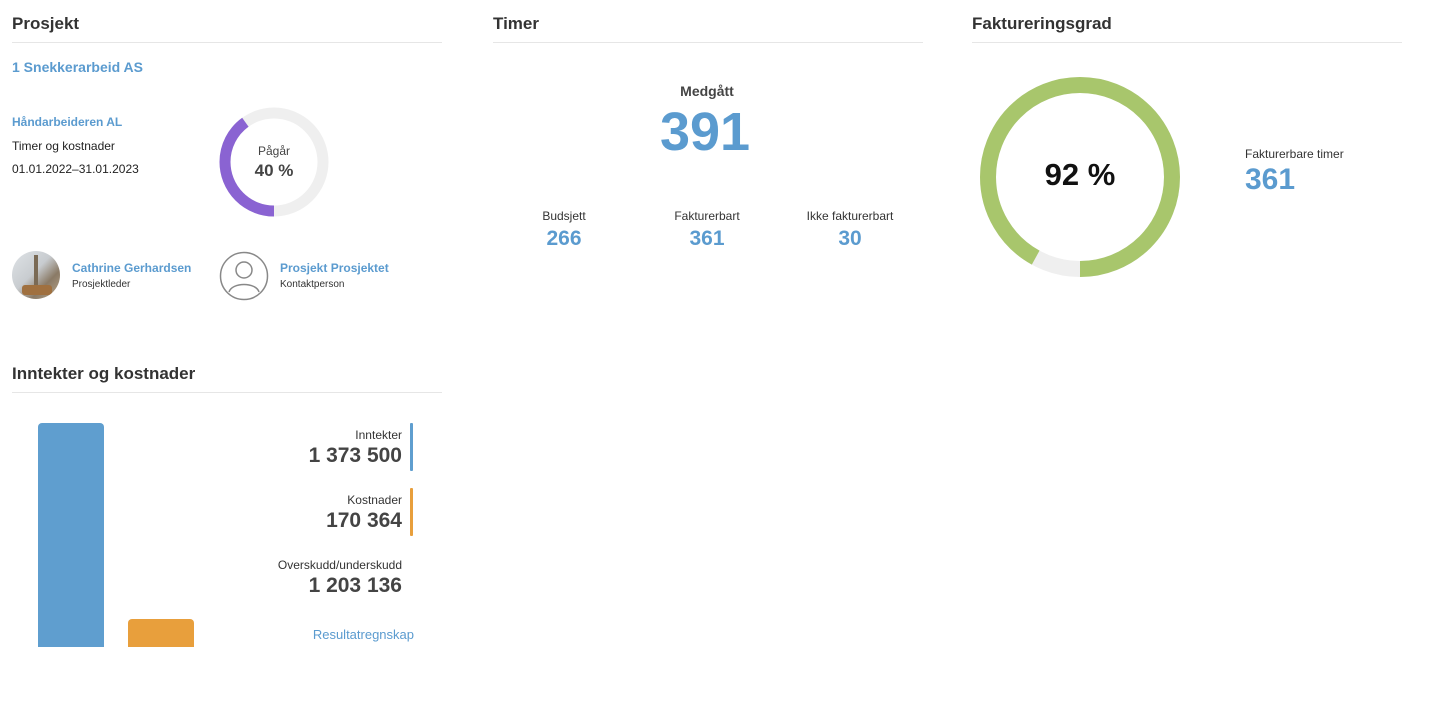  What do you see at coordinates (274, 151) in the screenshot?
I see `progress-status: Pågår` at bounding box center [274, 151].